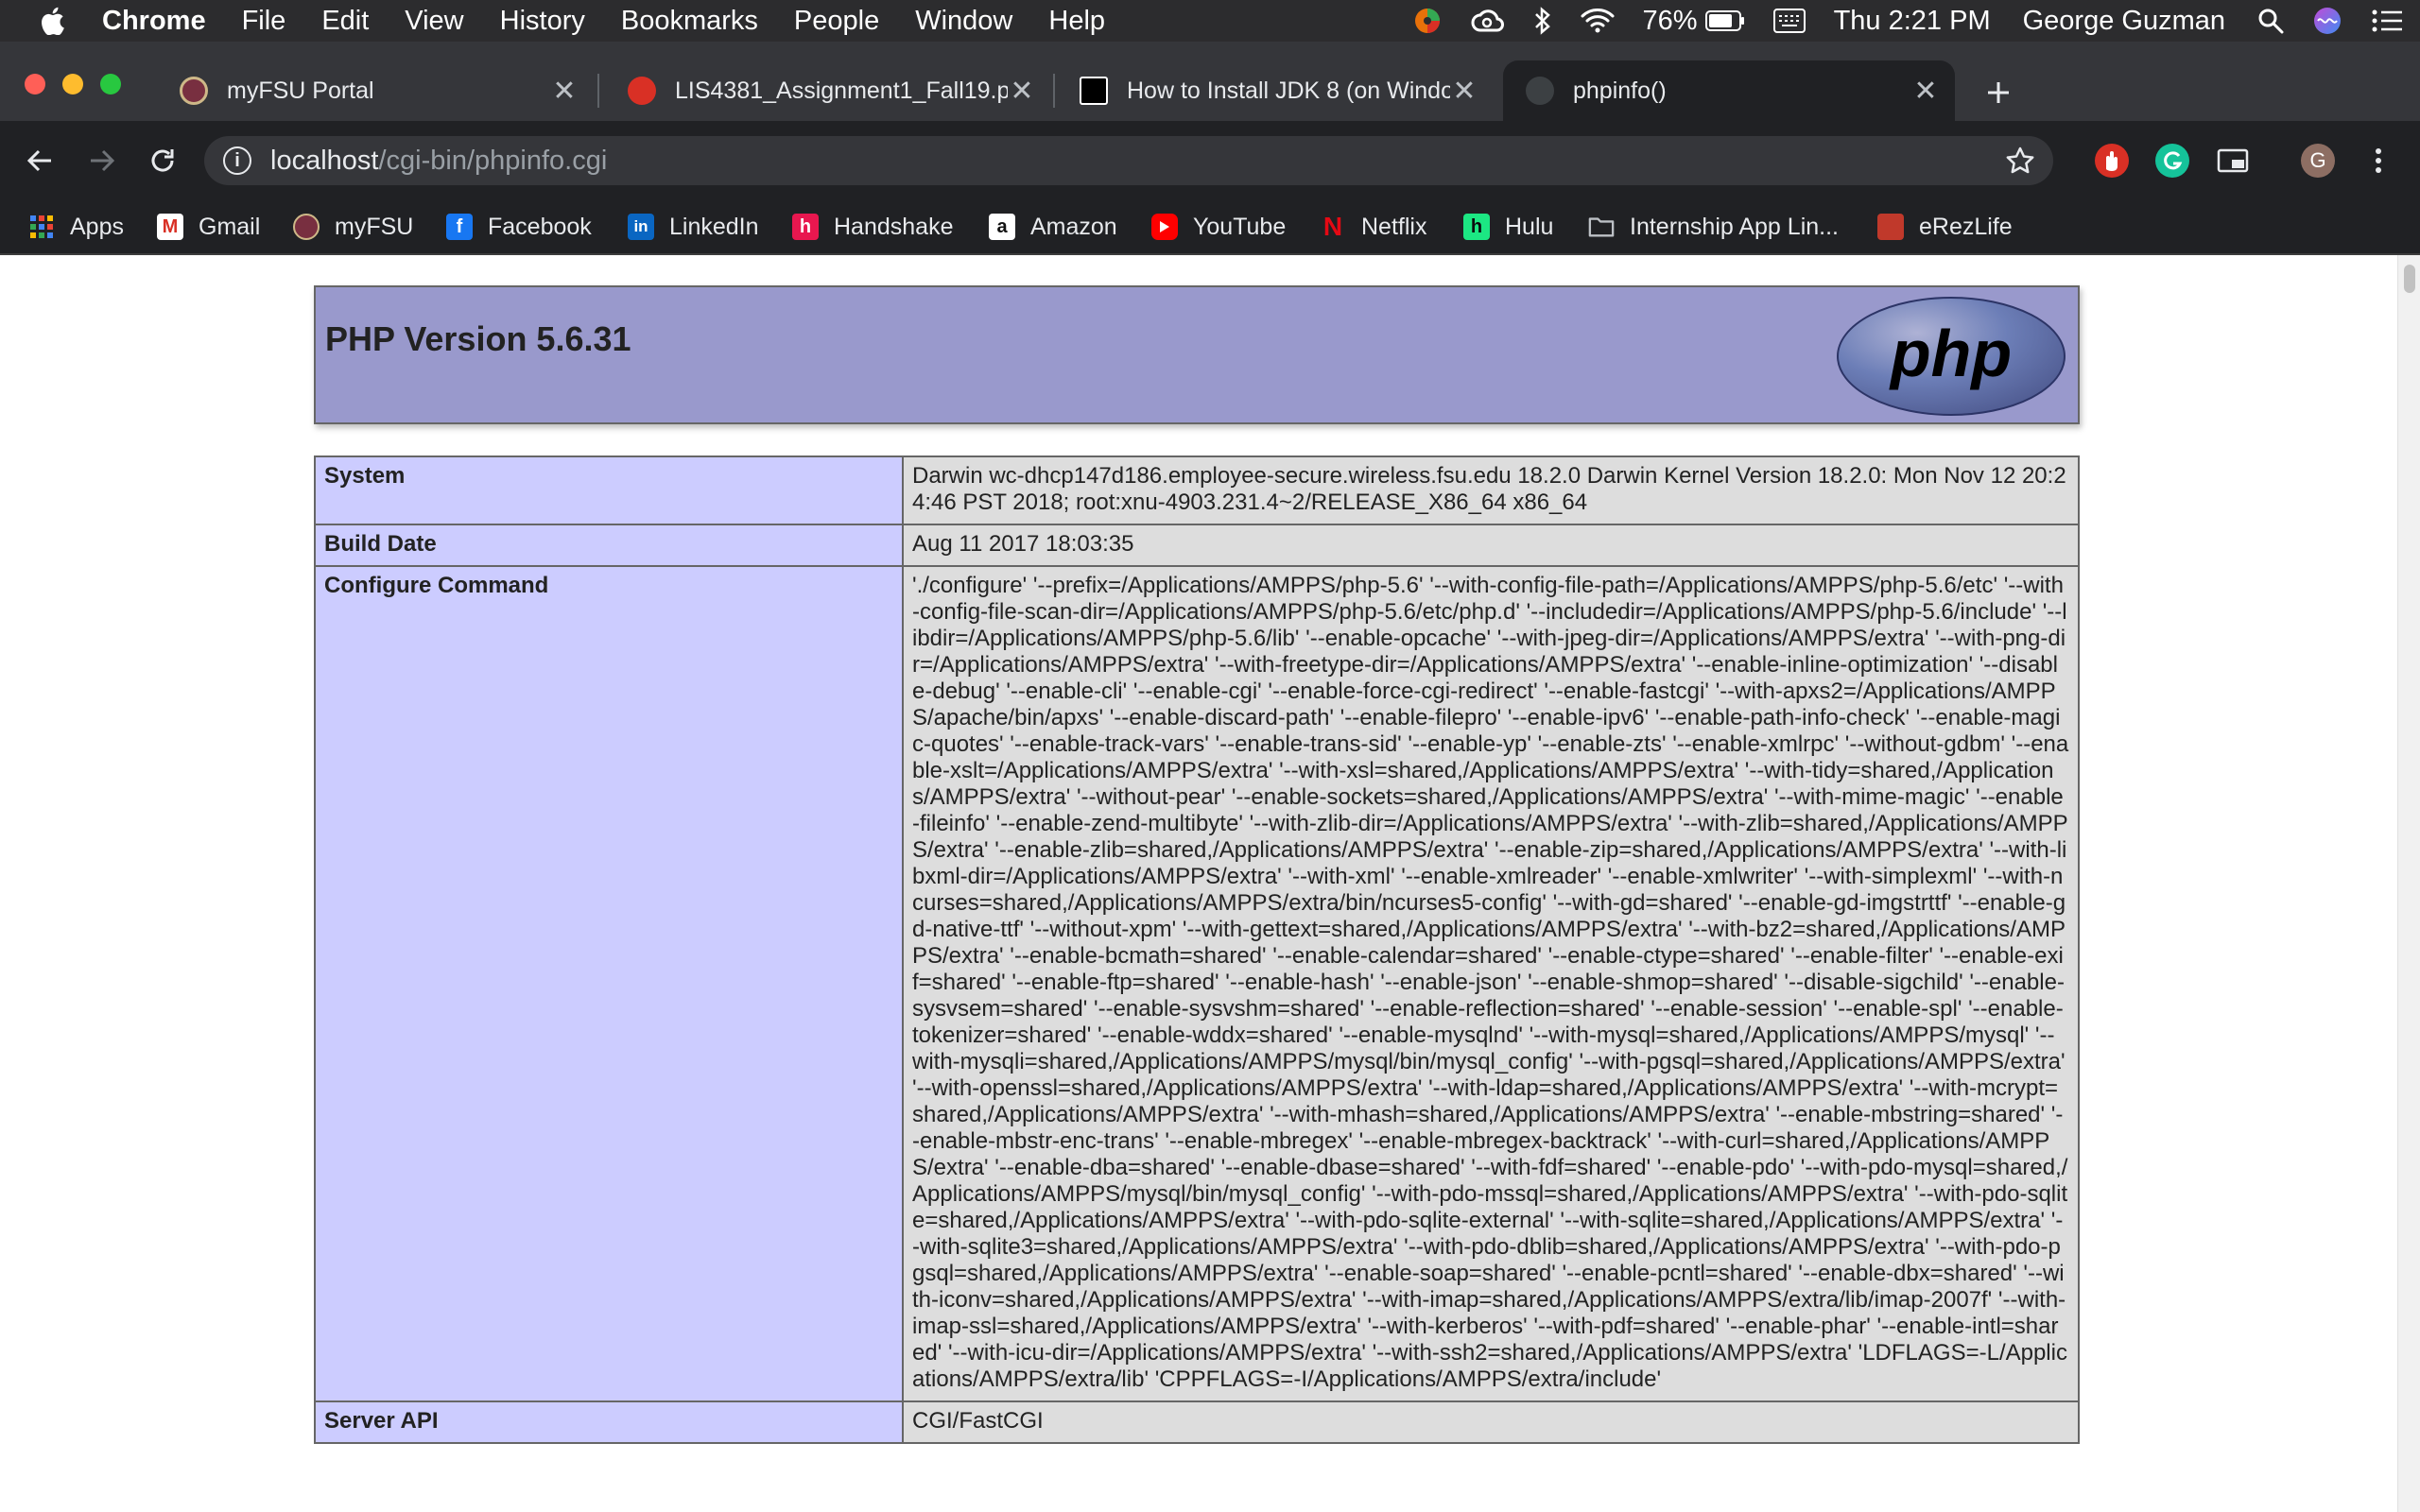 The height and width of the screenshot is (1512, 2420). I want to click on php-logo-icon: php, so click(1951, 356).